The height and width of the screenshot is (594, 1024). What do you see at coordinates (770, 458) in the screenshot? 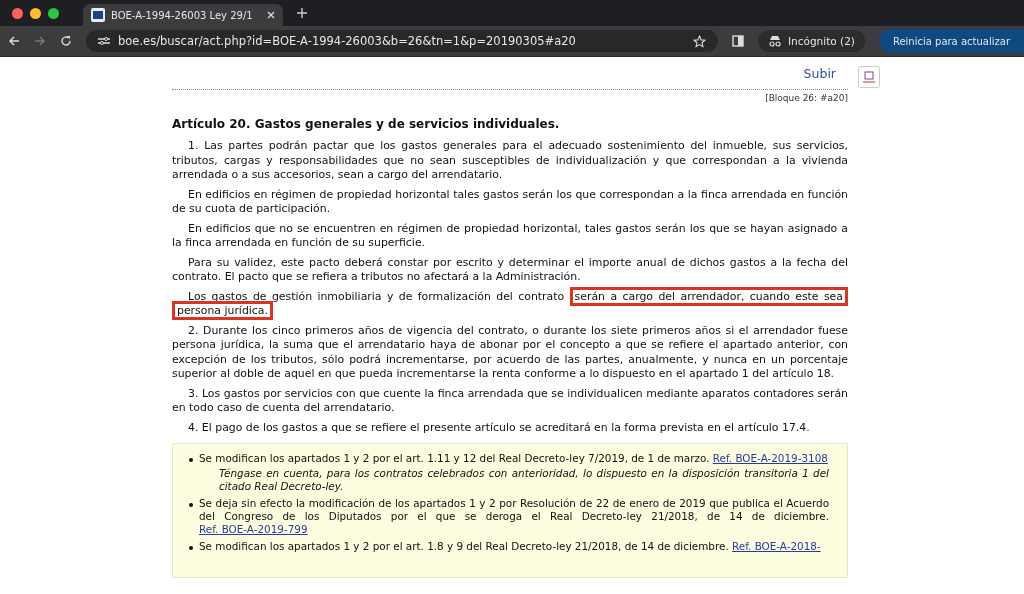
I see `reference-link: Ref. BOE-A-2019-3108` at bounding box center [770, 458].